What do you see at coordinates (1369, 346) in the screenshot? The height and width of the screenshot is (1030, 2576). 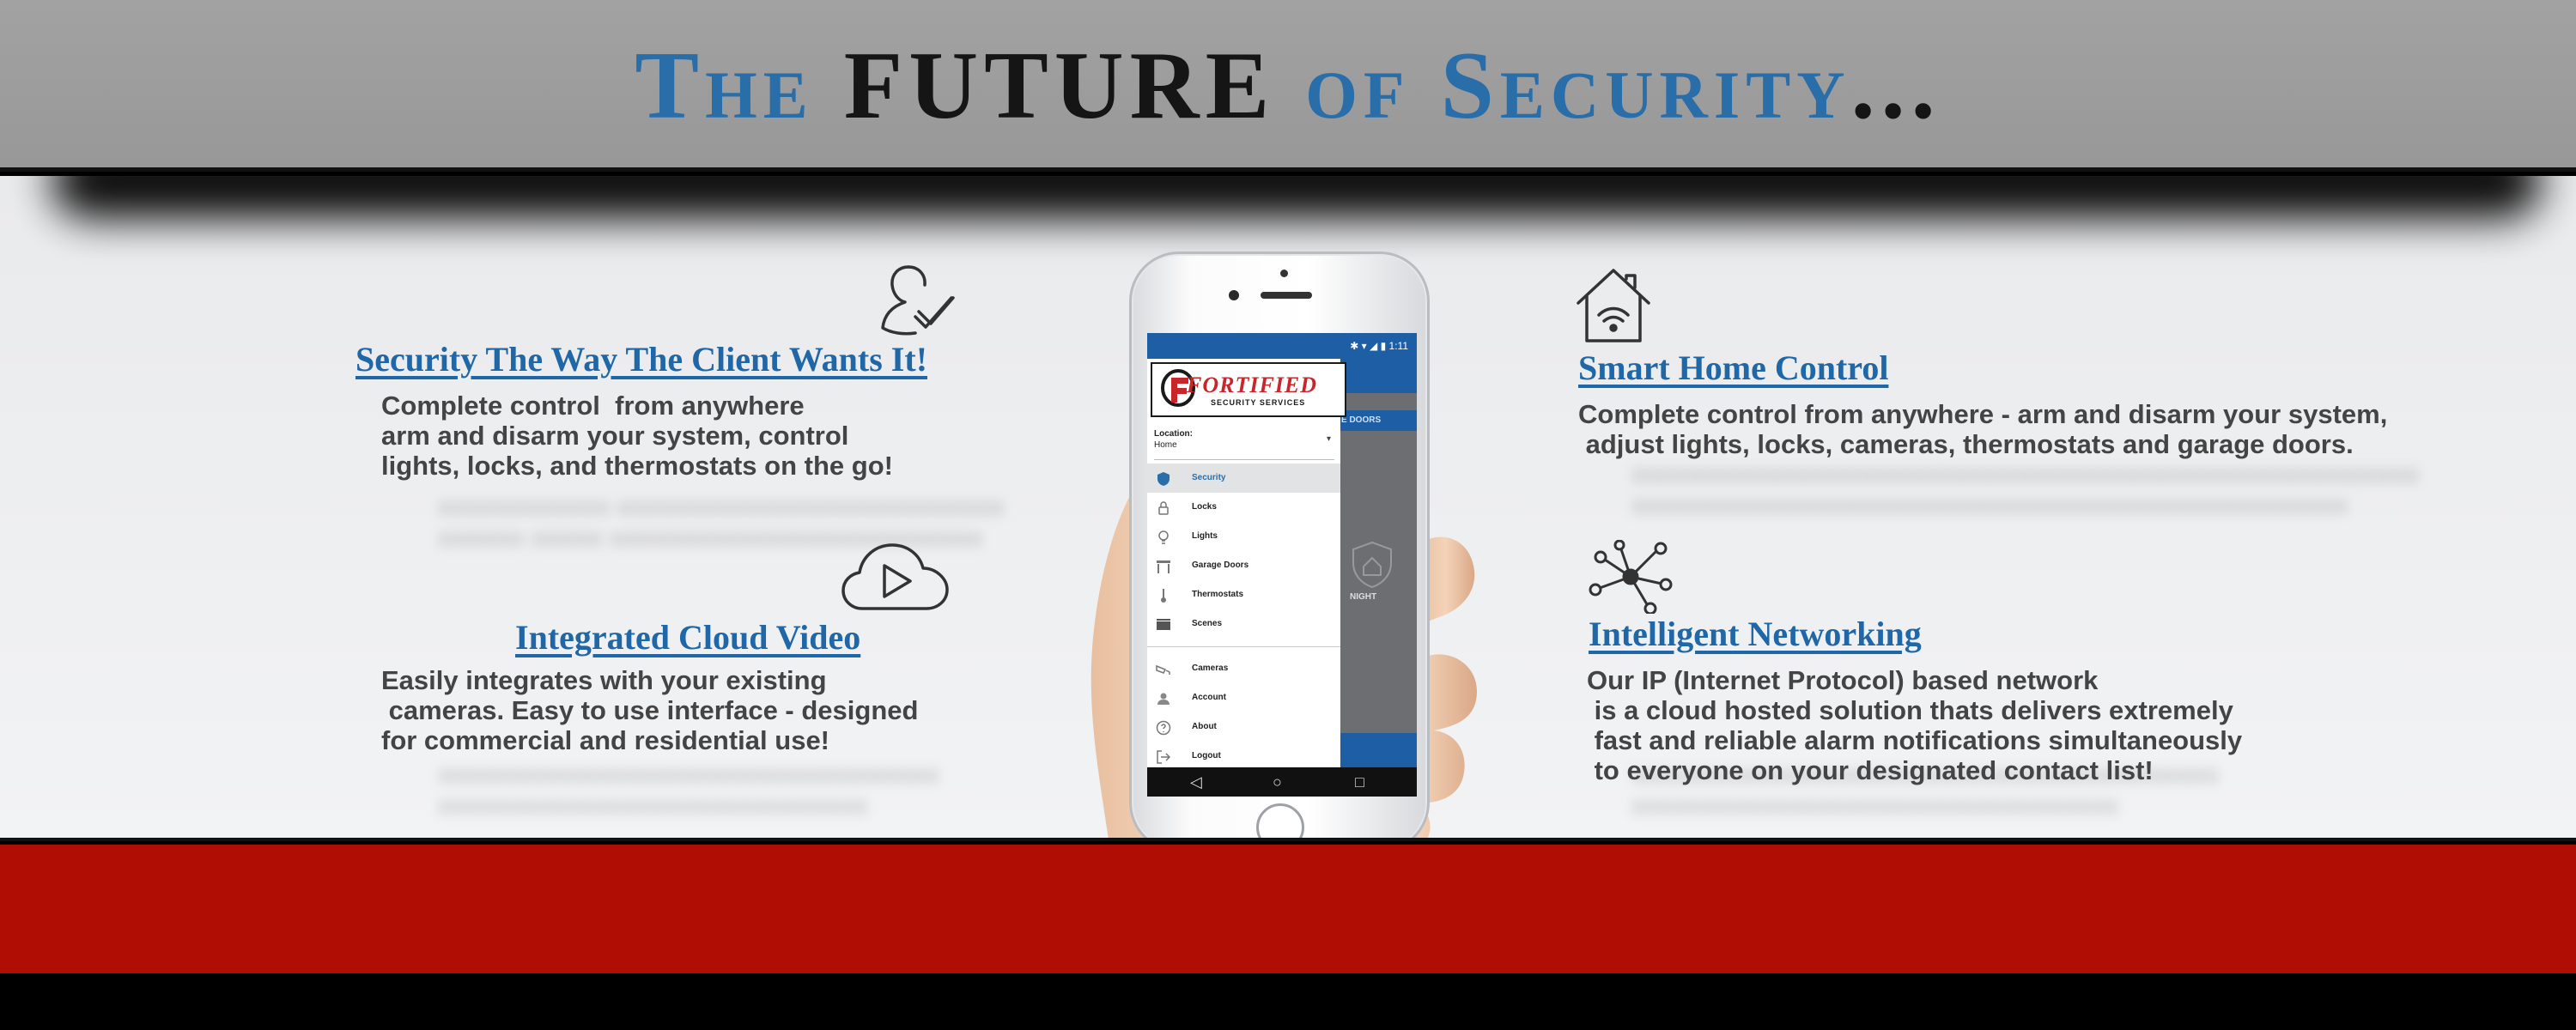 I see `status-icons: ✱ ▾ ◢ ▮` at bounding box center [1369, 346].